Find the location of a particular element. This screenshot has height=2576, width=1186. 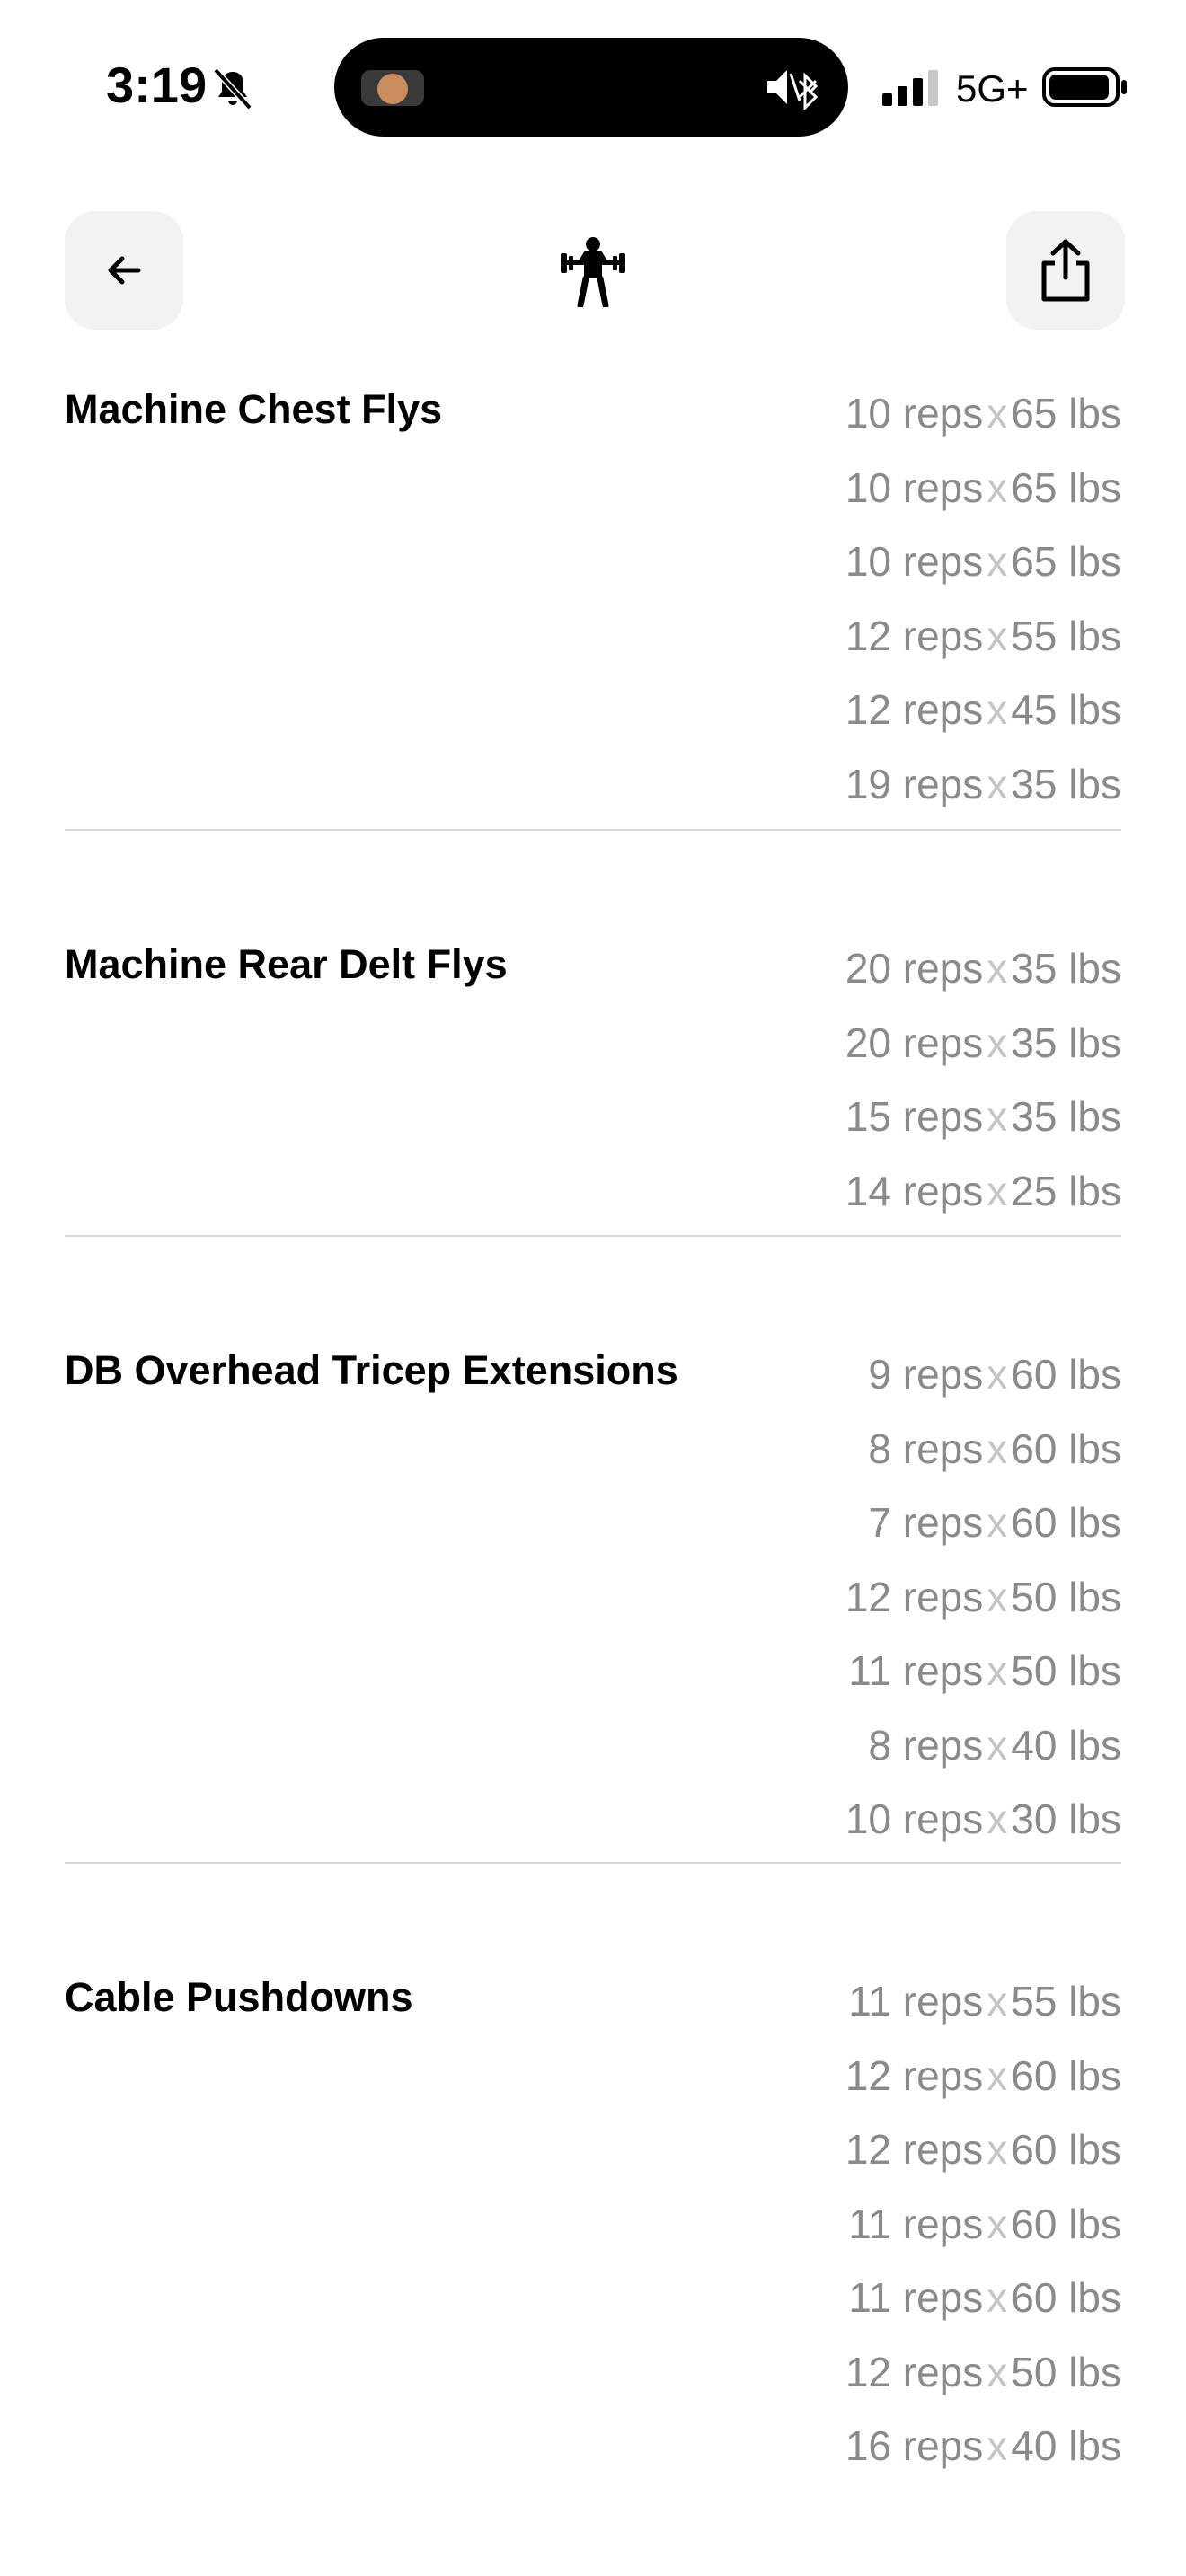

speaker-muted-icon is located at coordinates (793, 90).